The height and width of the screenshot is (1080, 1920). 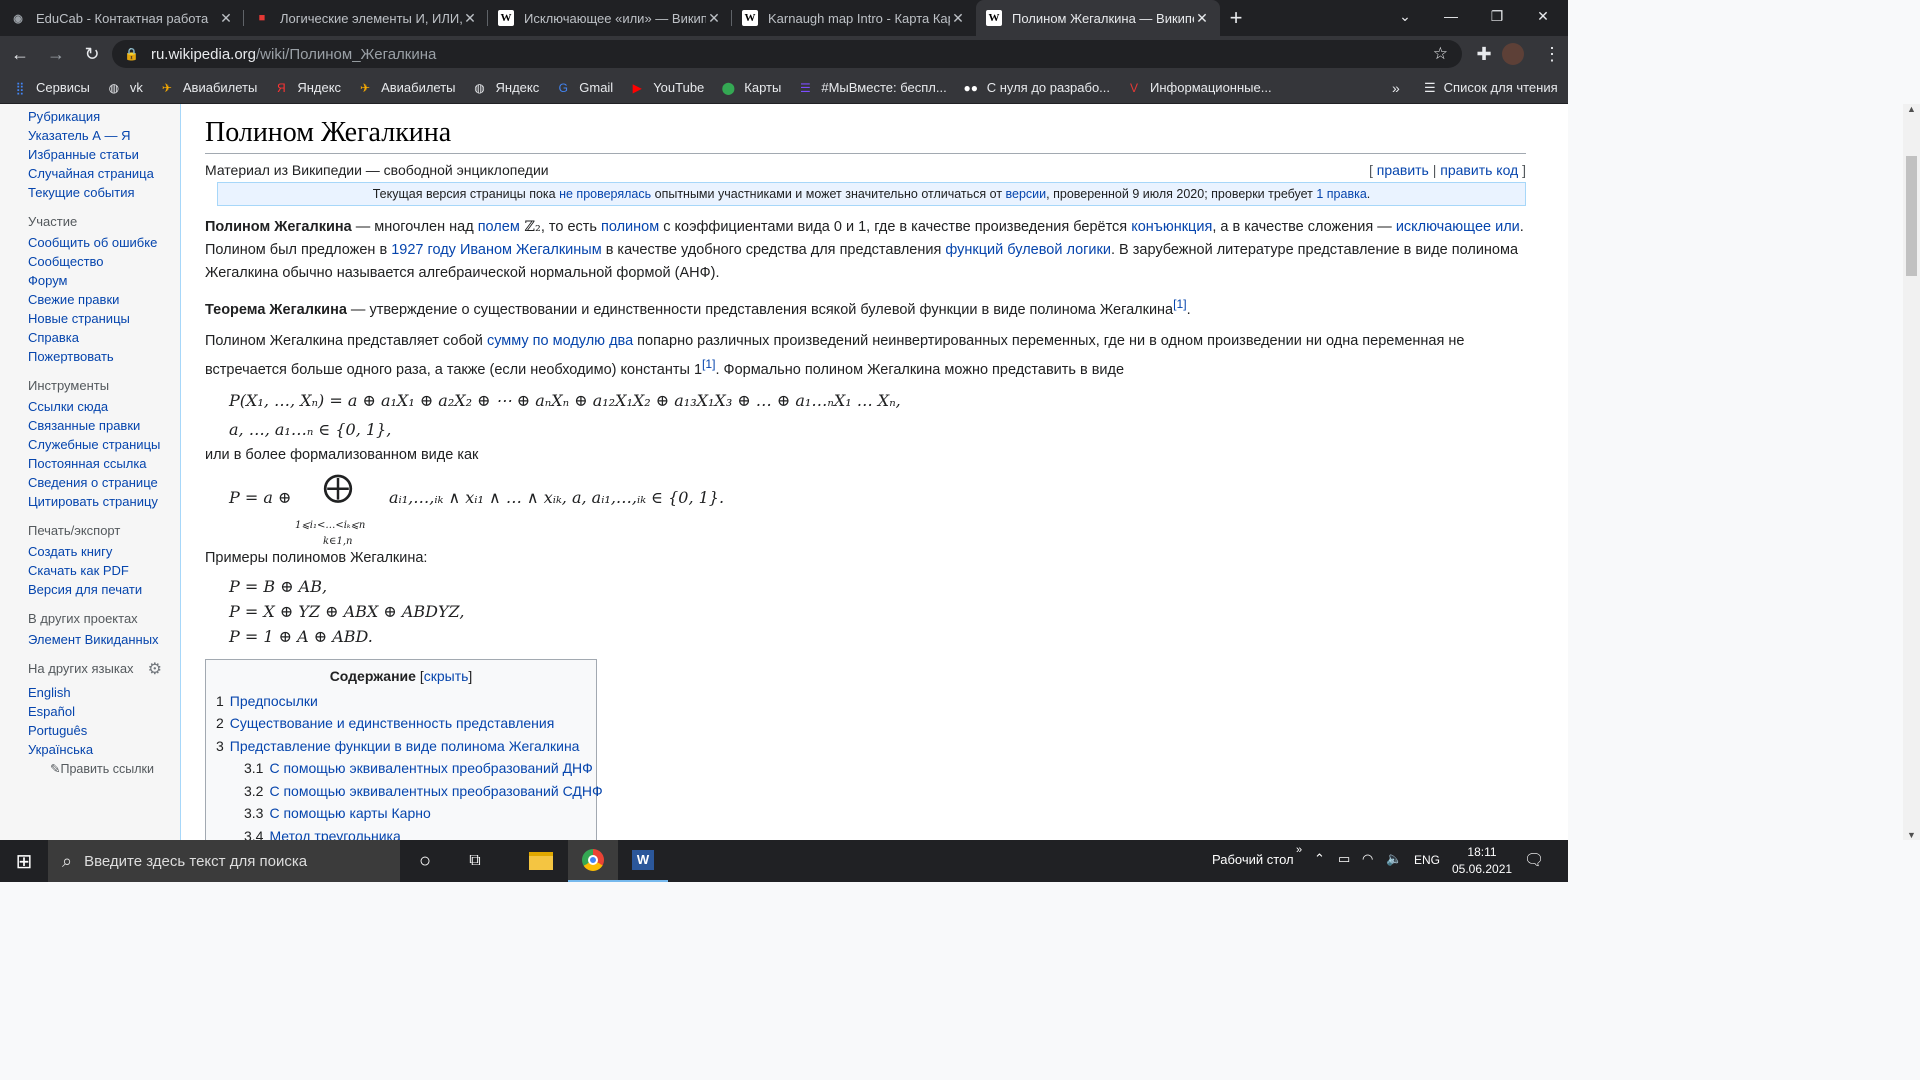 What do you see at coordinates (505, 88) in the screenshot?
I see `bookmark-item: ◍ Яндекс` at bounding box center [505, 88].